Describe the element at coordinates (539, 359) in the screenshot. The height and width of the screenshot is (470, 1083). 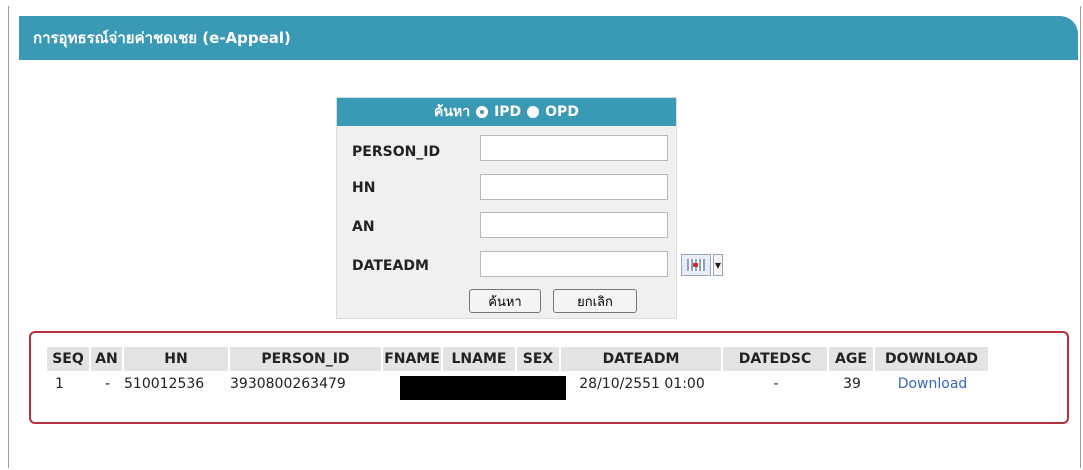
I see `col-sex: SEX` at that location.